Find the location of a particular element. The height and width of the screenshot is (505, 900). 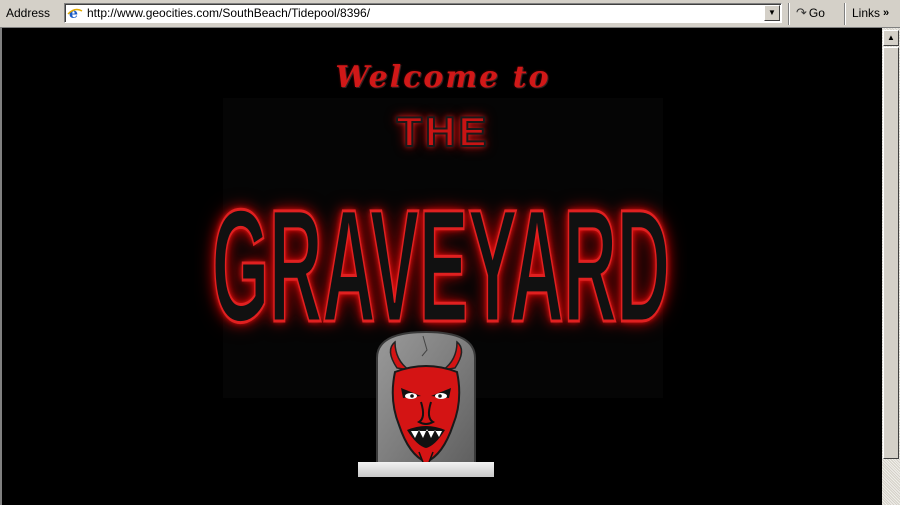

links-button: Links » is located at coordinates (870, 13).